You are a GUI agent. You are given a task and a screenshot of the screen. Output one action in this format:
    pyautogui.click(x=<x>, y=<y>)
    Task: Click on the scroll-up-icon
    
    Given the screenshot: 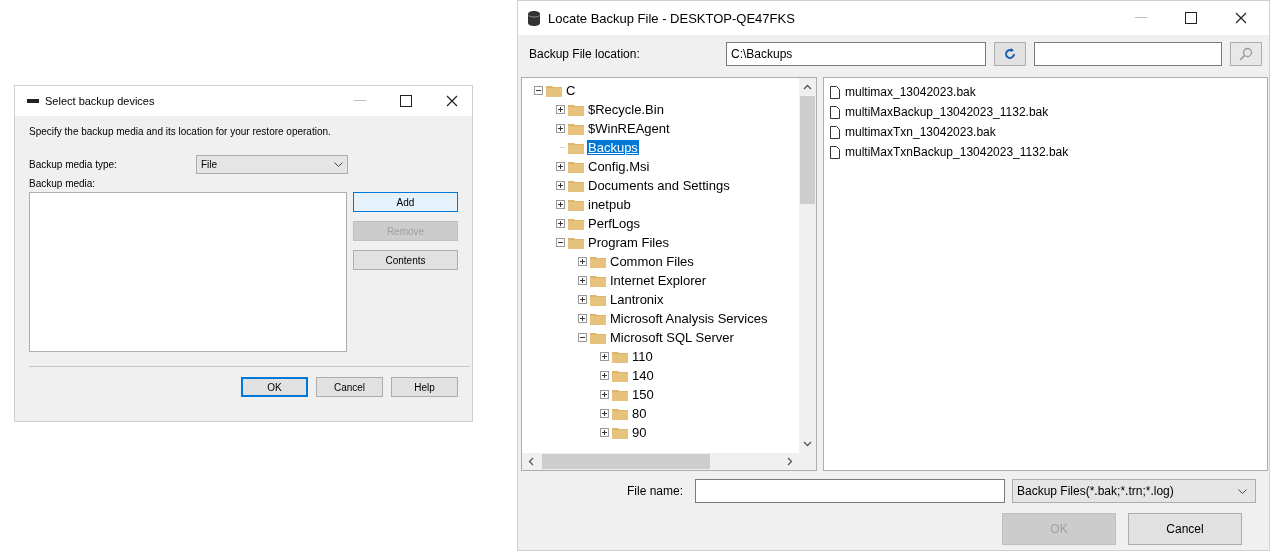 What is the action you would take?
    pyautogui.click(x=807, y=87)
    